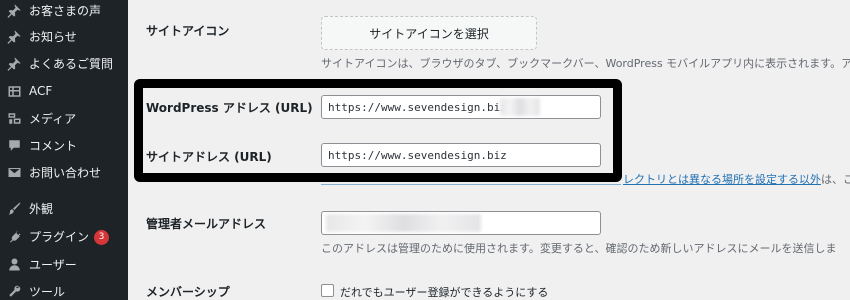  Describe the element at coordinates (229, 108) in the screenshot. I see `wordpress-address-label: WordPress アドレス (URL)` at that location.